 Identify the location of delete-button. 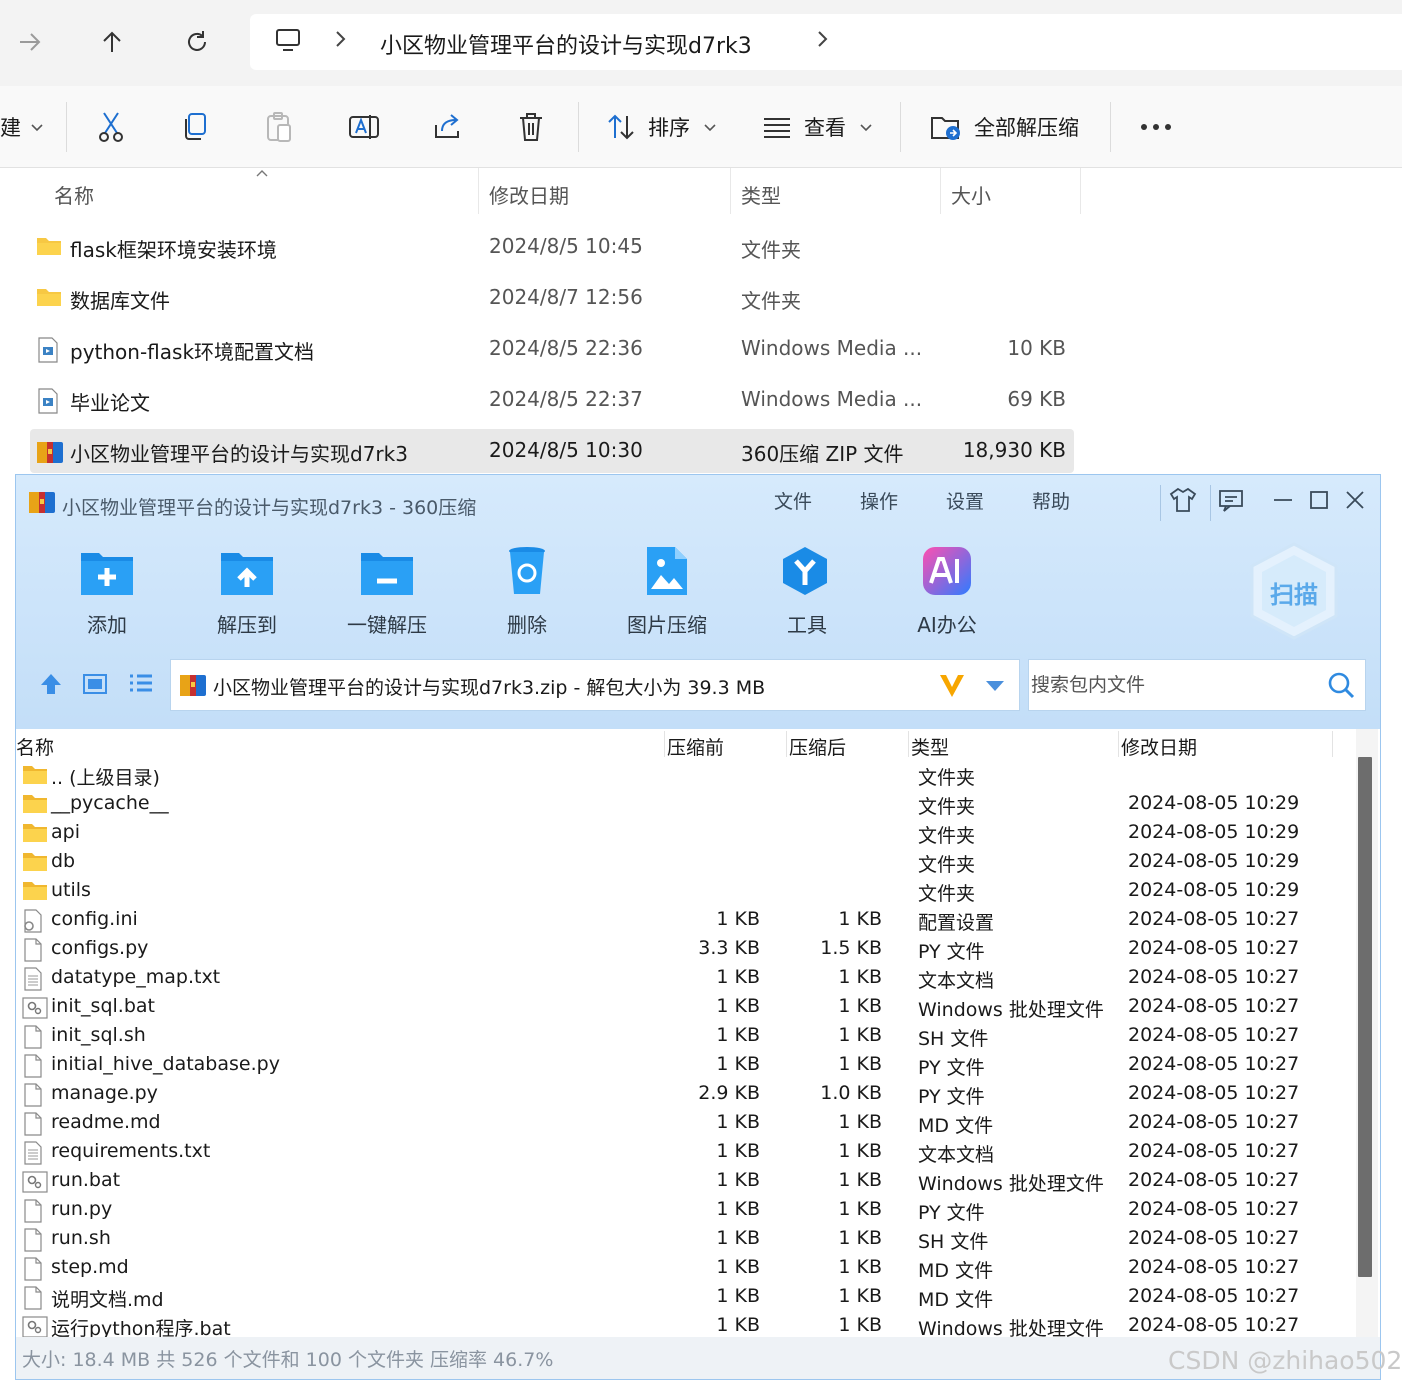
(531, 127).